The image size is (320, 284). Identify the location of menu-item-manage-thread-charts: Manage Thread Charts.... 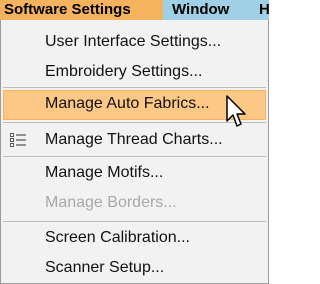
(134, 141).